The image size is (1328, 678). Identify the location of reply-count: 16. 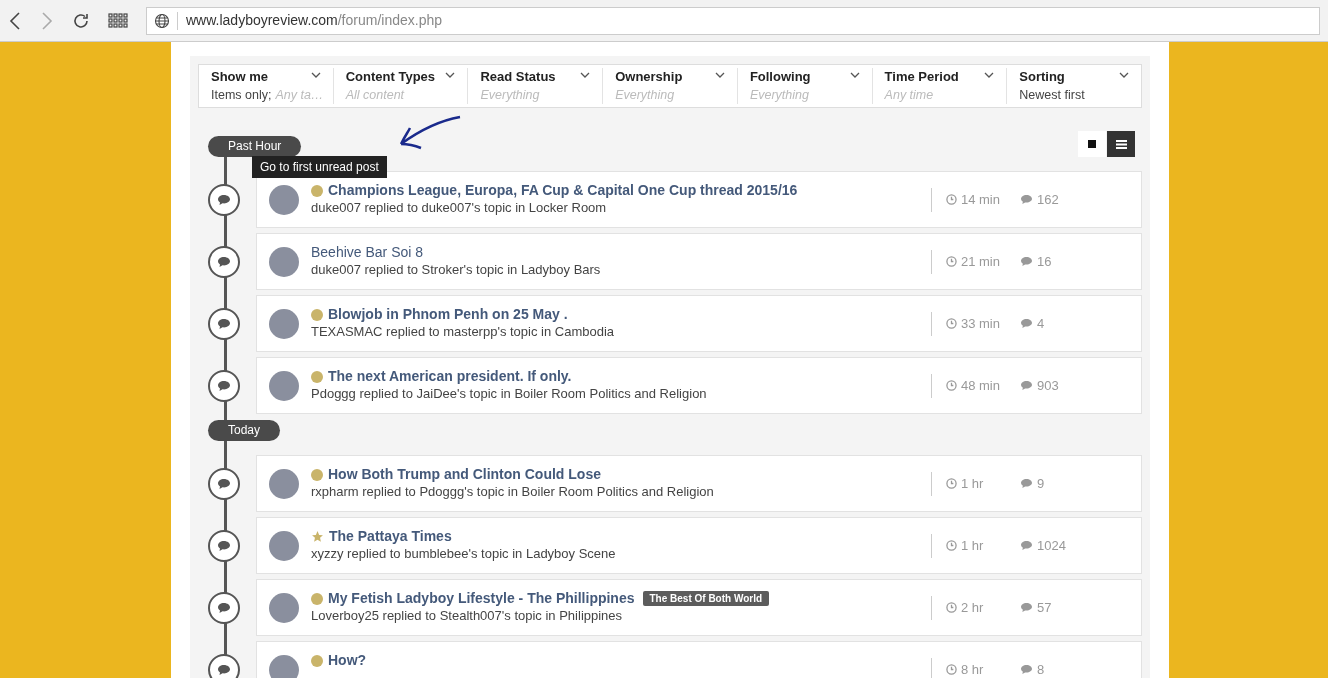
(1044, 261).